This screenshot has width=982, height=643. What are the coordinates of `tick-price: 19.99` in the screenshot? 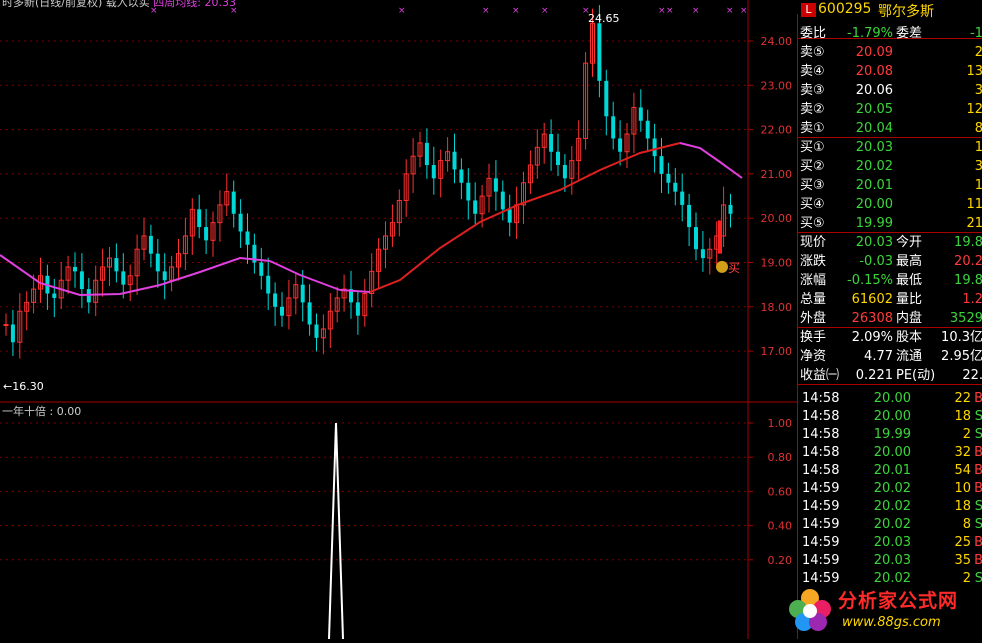 It's located at (892, 434).